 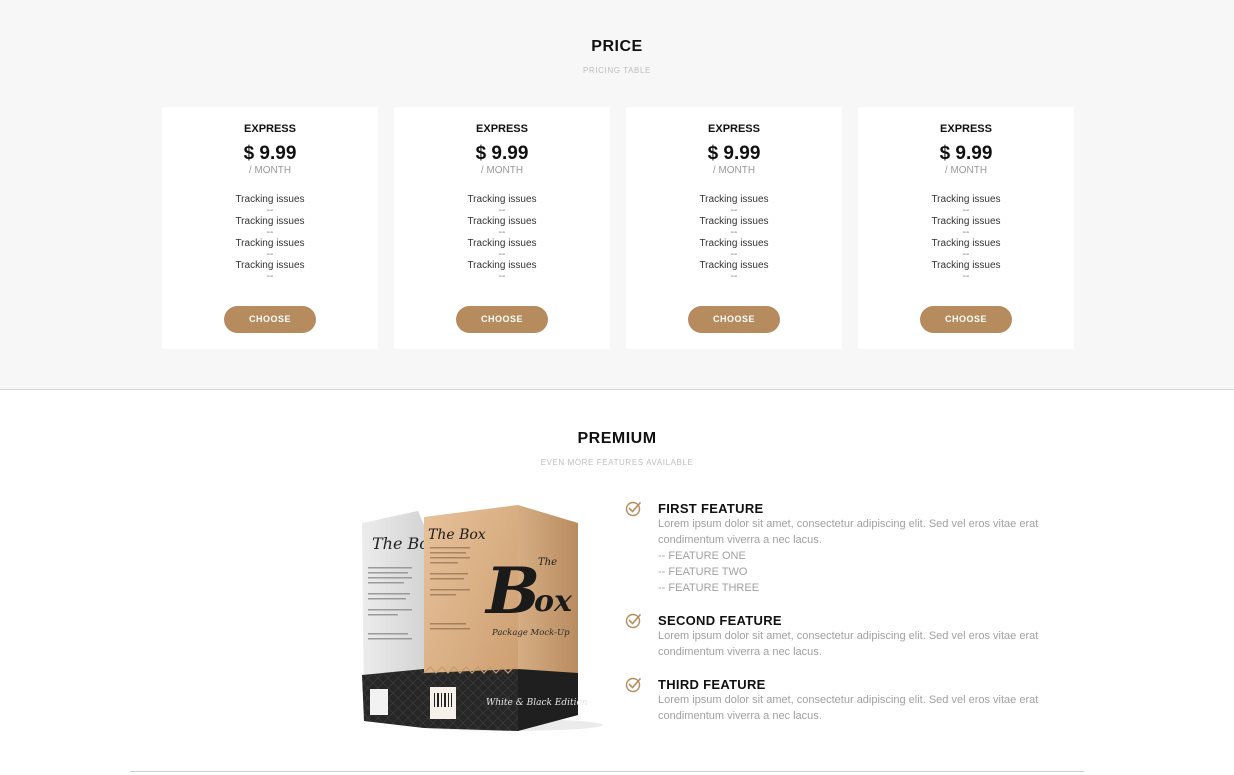 What do you see at coordinates (711, 508) in the screenshot?
I see `feature-title: FIRST FEATURE` at bounding box center [711, 508].